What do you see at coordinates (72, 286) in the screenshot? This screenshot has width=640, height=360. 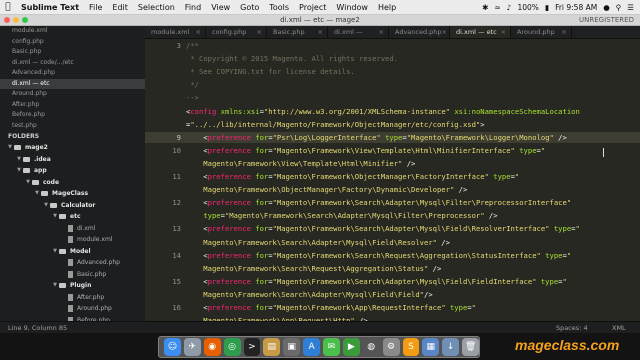 I see `tree-folder: ▼ Plugin` at bounding box center [72, 286].